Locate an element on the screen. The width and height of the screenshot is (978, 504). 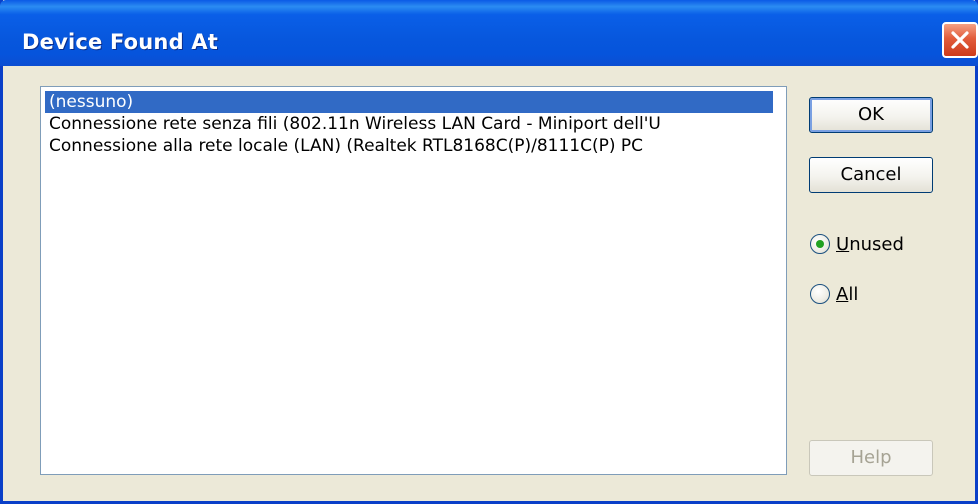
radio-checked-dot is located at coordinates (820, 244).